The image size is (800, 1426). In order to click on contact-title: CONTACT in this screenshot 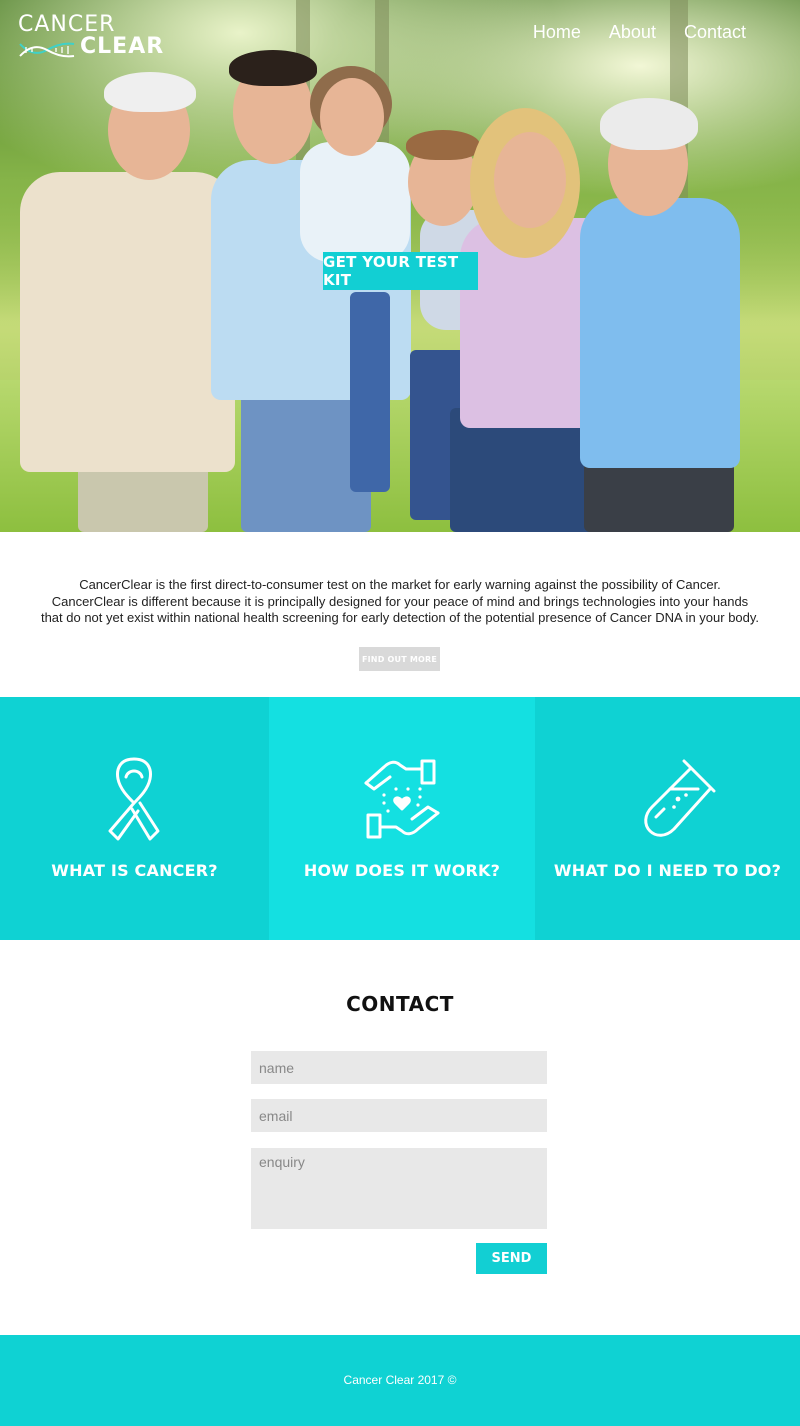, I will do `click(400, 1004)`.